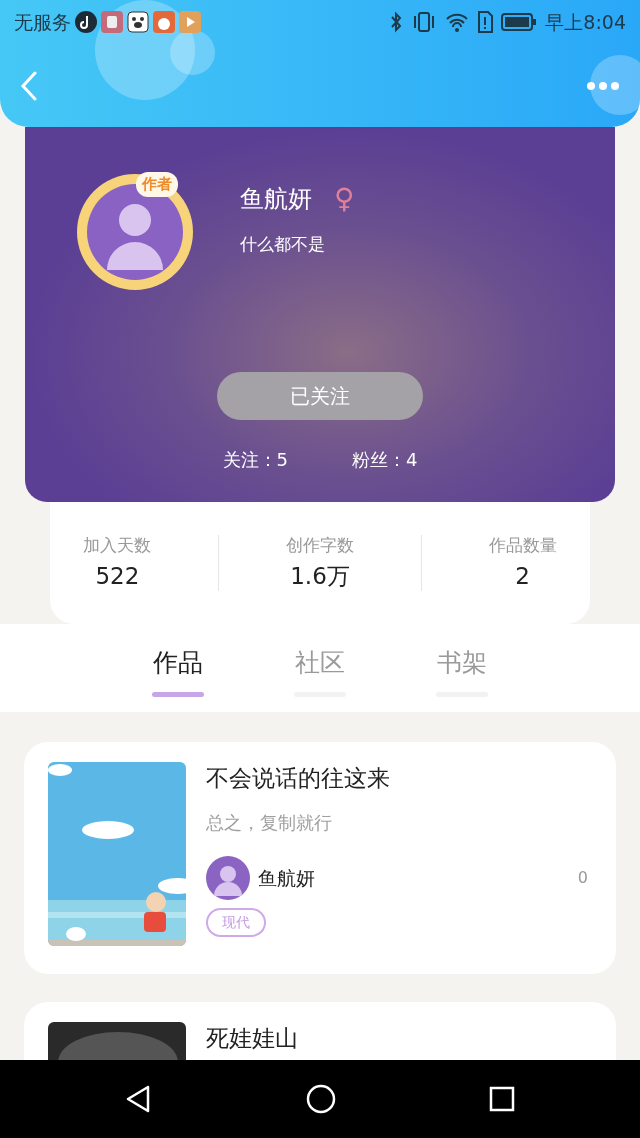 The image size is (640, 1138). What do you see at coordinates (276, 199) in the screenshot?
I see `user-name: 鱼航妍` at bounding box center [276, 199].